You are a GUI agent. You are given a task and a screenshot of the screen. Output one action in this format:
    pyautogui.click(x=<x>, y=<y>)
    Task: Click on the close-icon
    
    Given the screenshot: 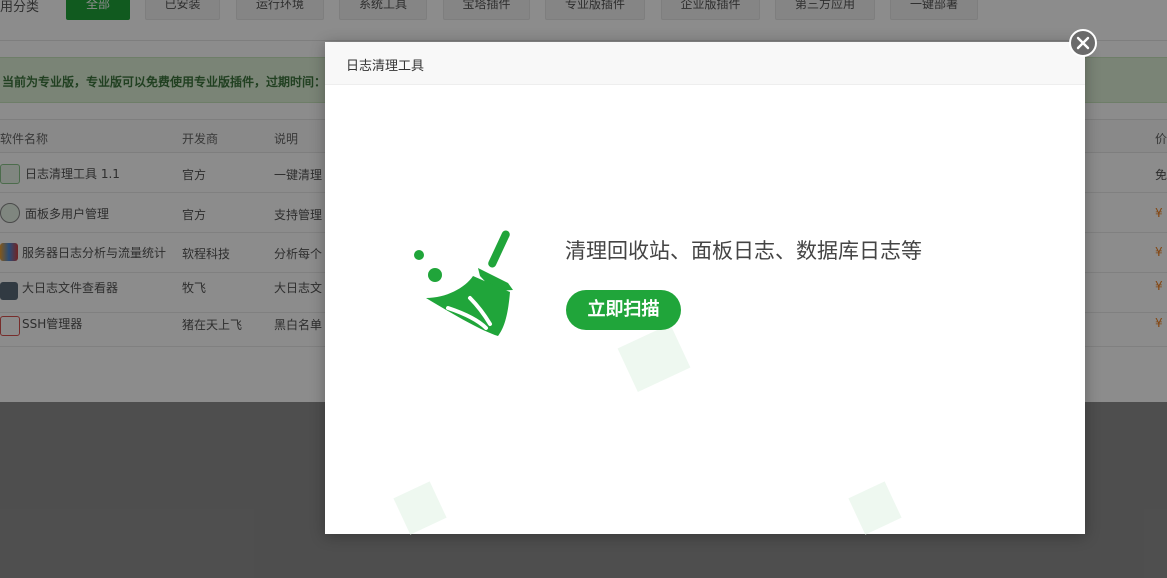 What is the action you would take?
    pyautogui.click(x=1083, y=43)
    